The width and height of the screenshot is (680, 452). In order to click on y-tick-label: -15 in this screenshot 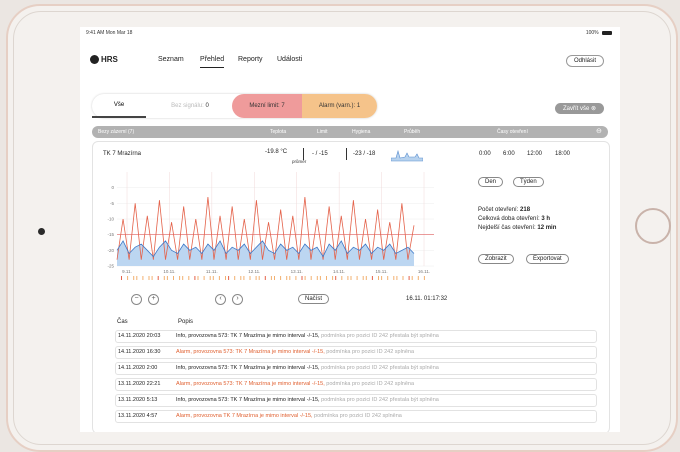, I will do `click(110, 234)`.